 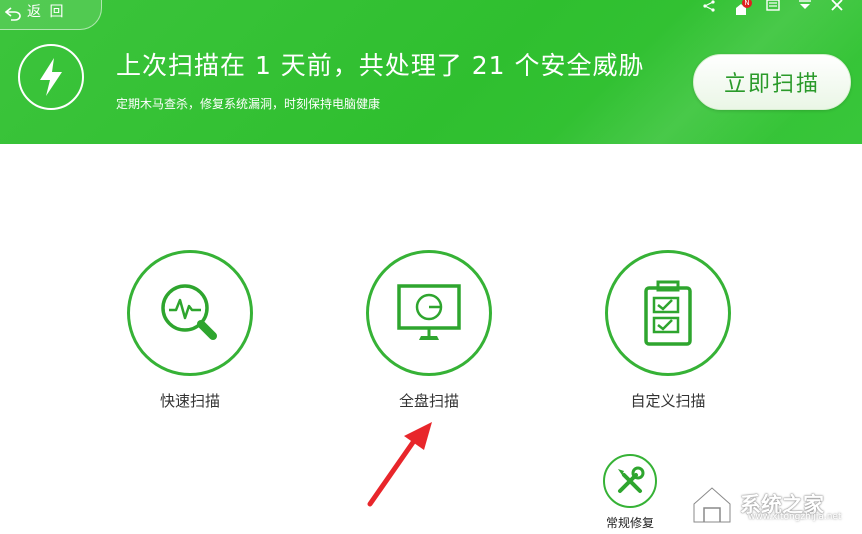 I want to click on watermark-logo-icon, so click(x=712, y=504).